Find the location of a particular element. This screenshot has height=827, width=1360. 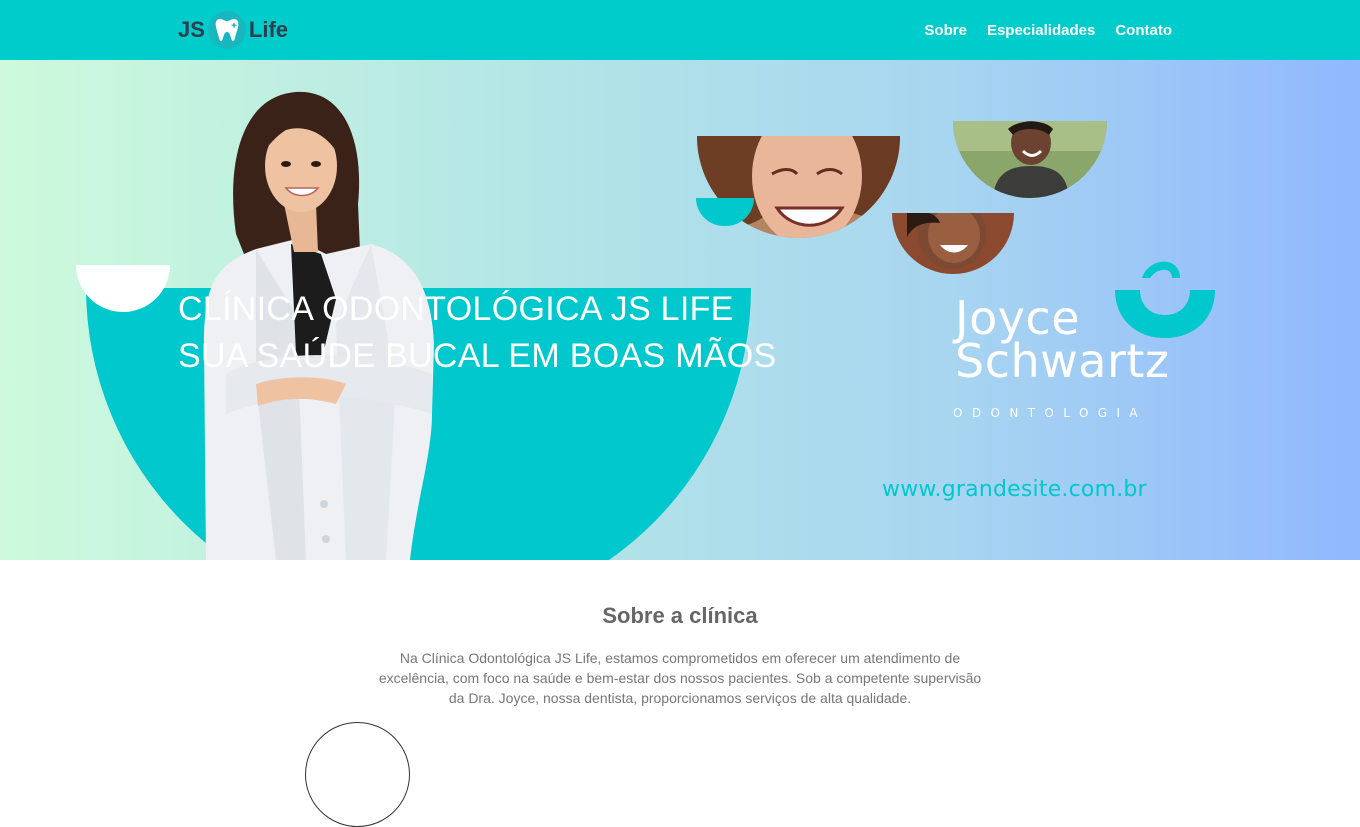

nav-link-contato: Contato is located at coordinates (1143, 30).